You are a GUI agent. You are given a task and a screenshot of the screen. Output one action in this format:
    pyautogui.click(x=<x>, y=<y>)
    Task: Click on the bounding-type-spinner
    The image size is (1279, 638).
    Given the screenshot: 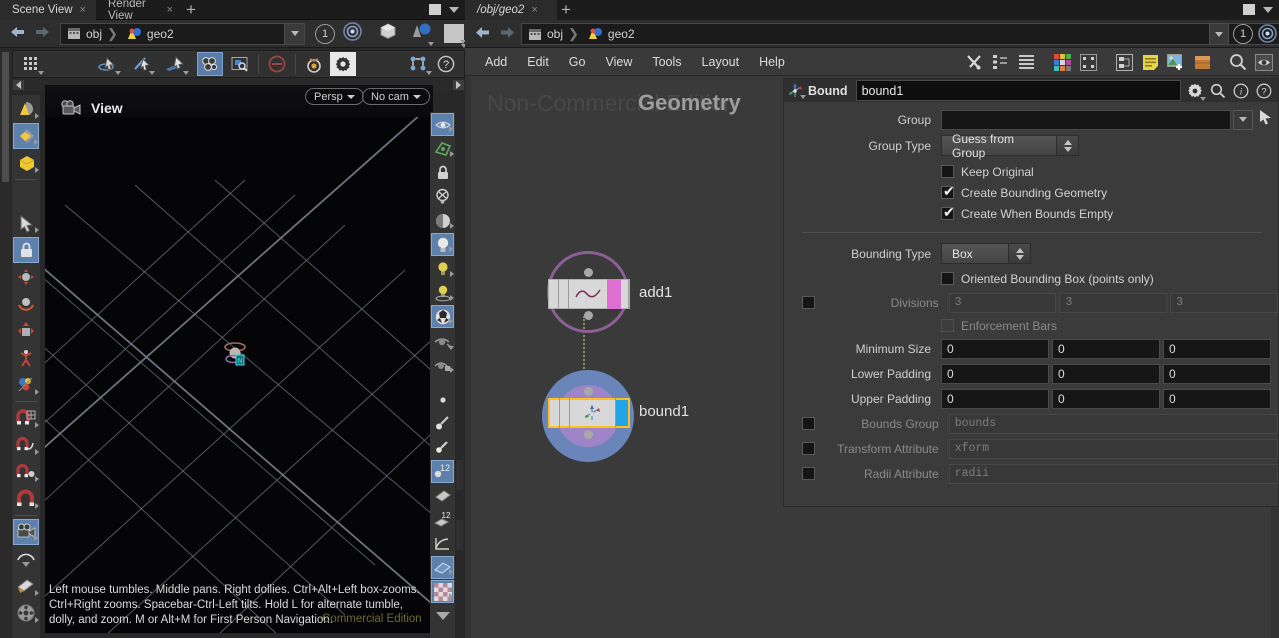 What is the action you would take?
    pyautogui.click(x=1019, y=253)
    